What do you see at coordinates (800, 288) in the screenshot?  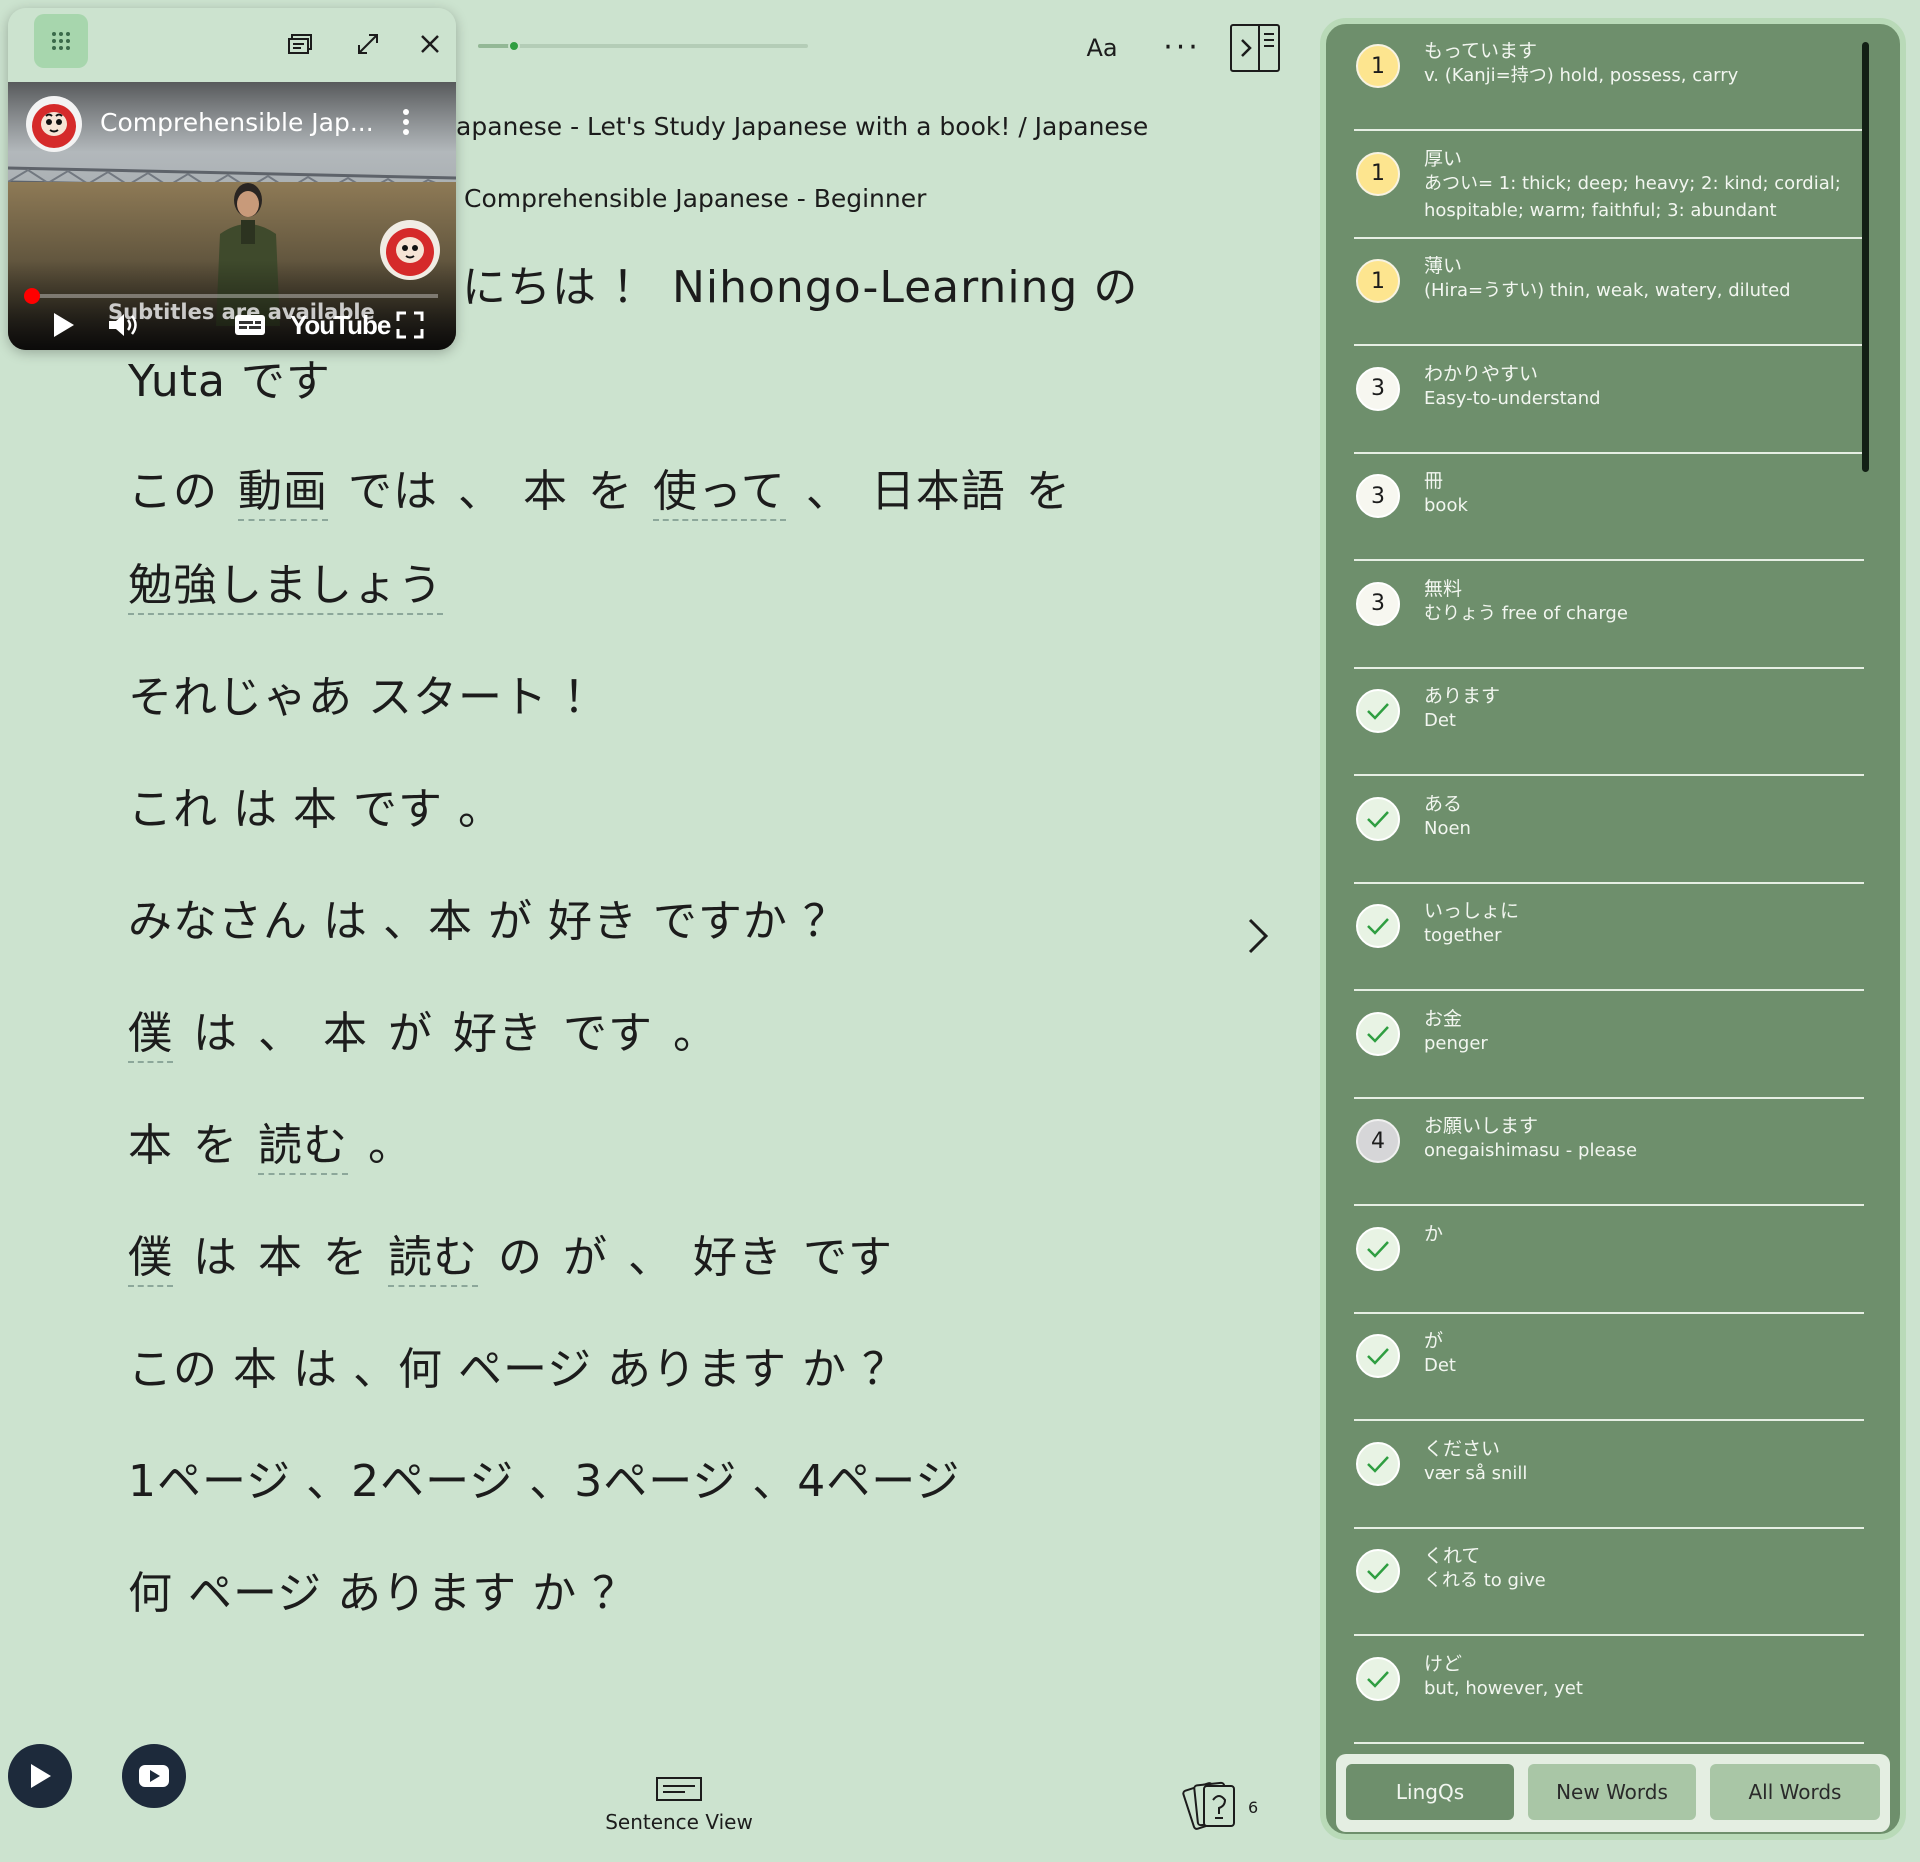 I see `text-line-1: にちは ！ Nihongo-Learning の` at bounding box center [800, 288].